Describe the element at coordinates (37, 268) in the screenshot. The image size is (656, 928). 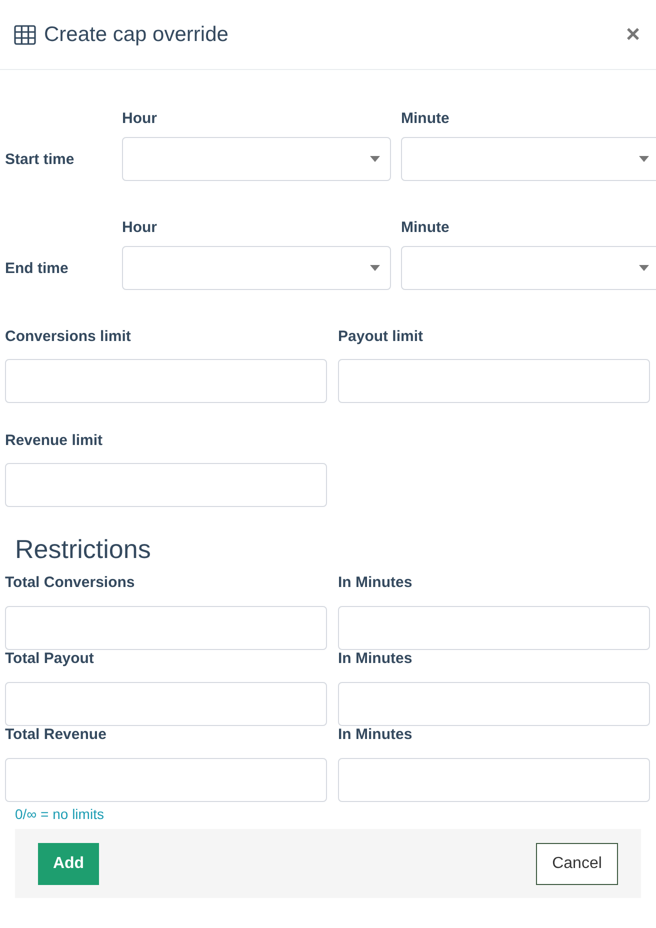
I see `time-label: End time` at that location.